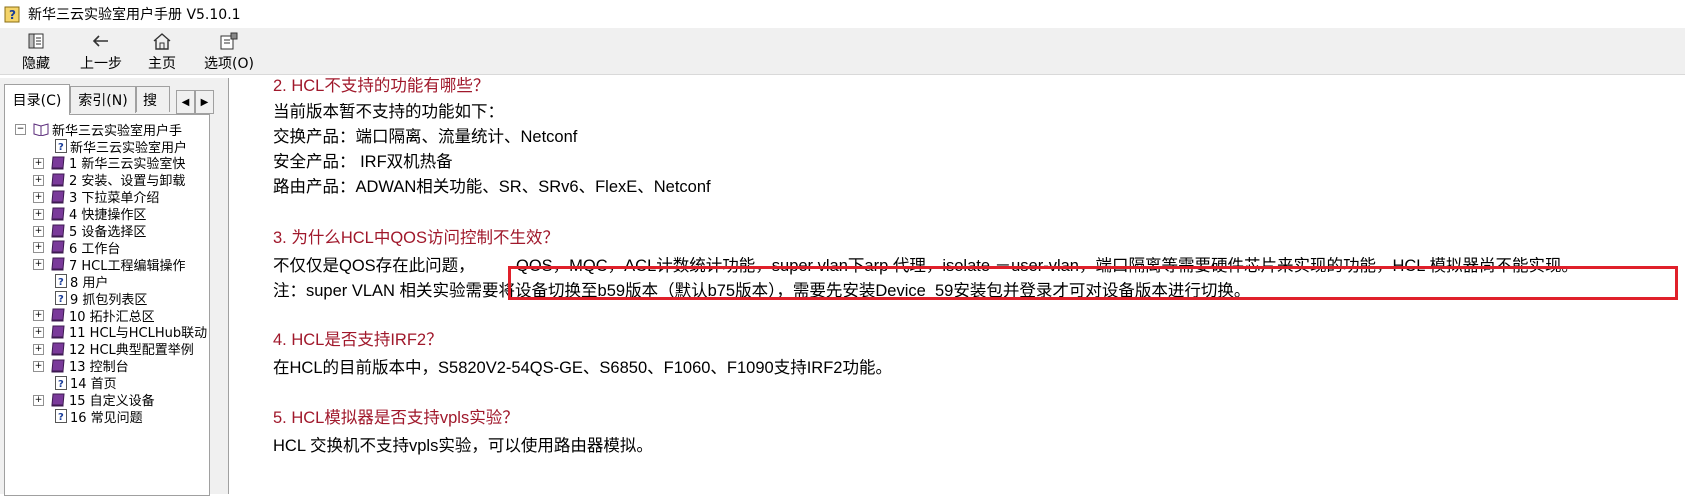 This screenshot has width=1685, height=496. What do you see at coordinates (842, 14) in the screenshot?
I see `title-bar: ? 新华三云实验室用户手册 V5.10.1` at bounding box center [842, 14].